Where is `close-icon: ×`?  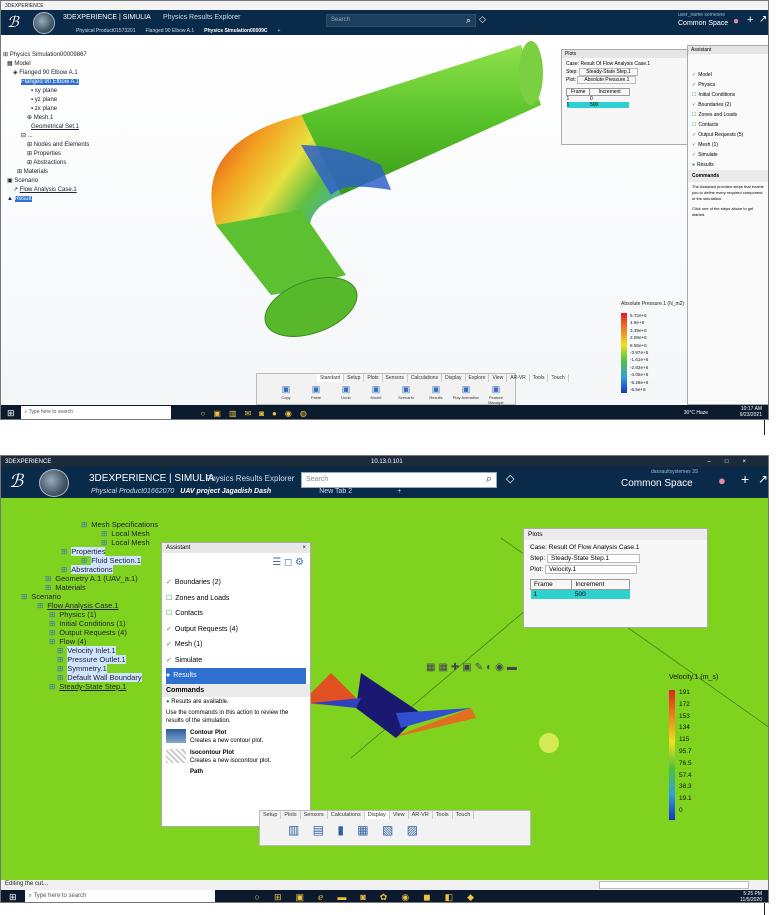 close-icon: × is located at coordinates (304, 548).